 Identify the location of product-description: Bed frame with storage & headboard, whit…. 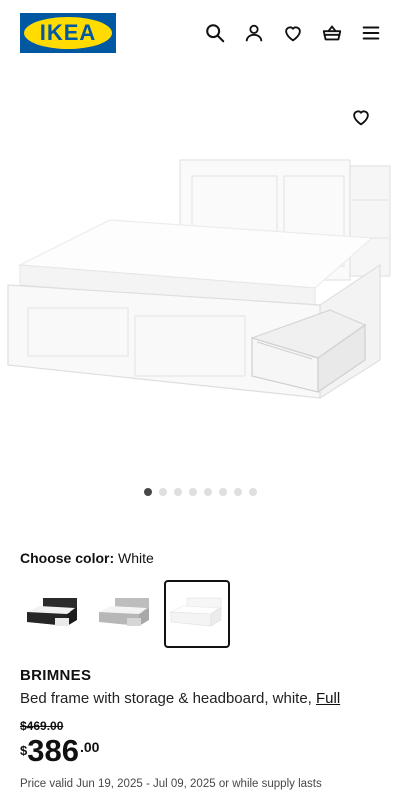
(180, 698).